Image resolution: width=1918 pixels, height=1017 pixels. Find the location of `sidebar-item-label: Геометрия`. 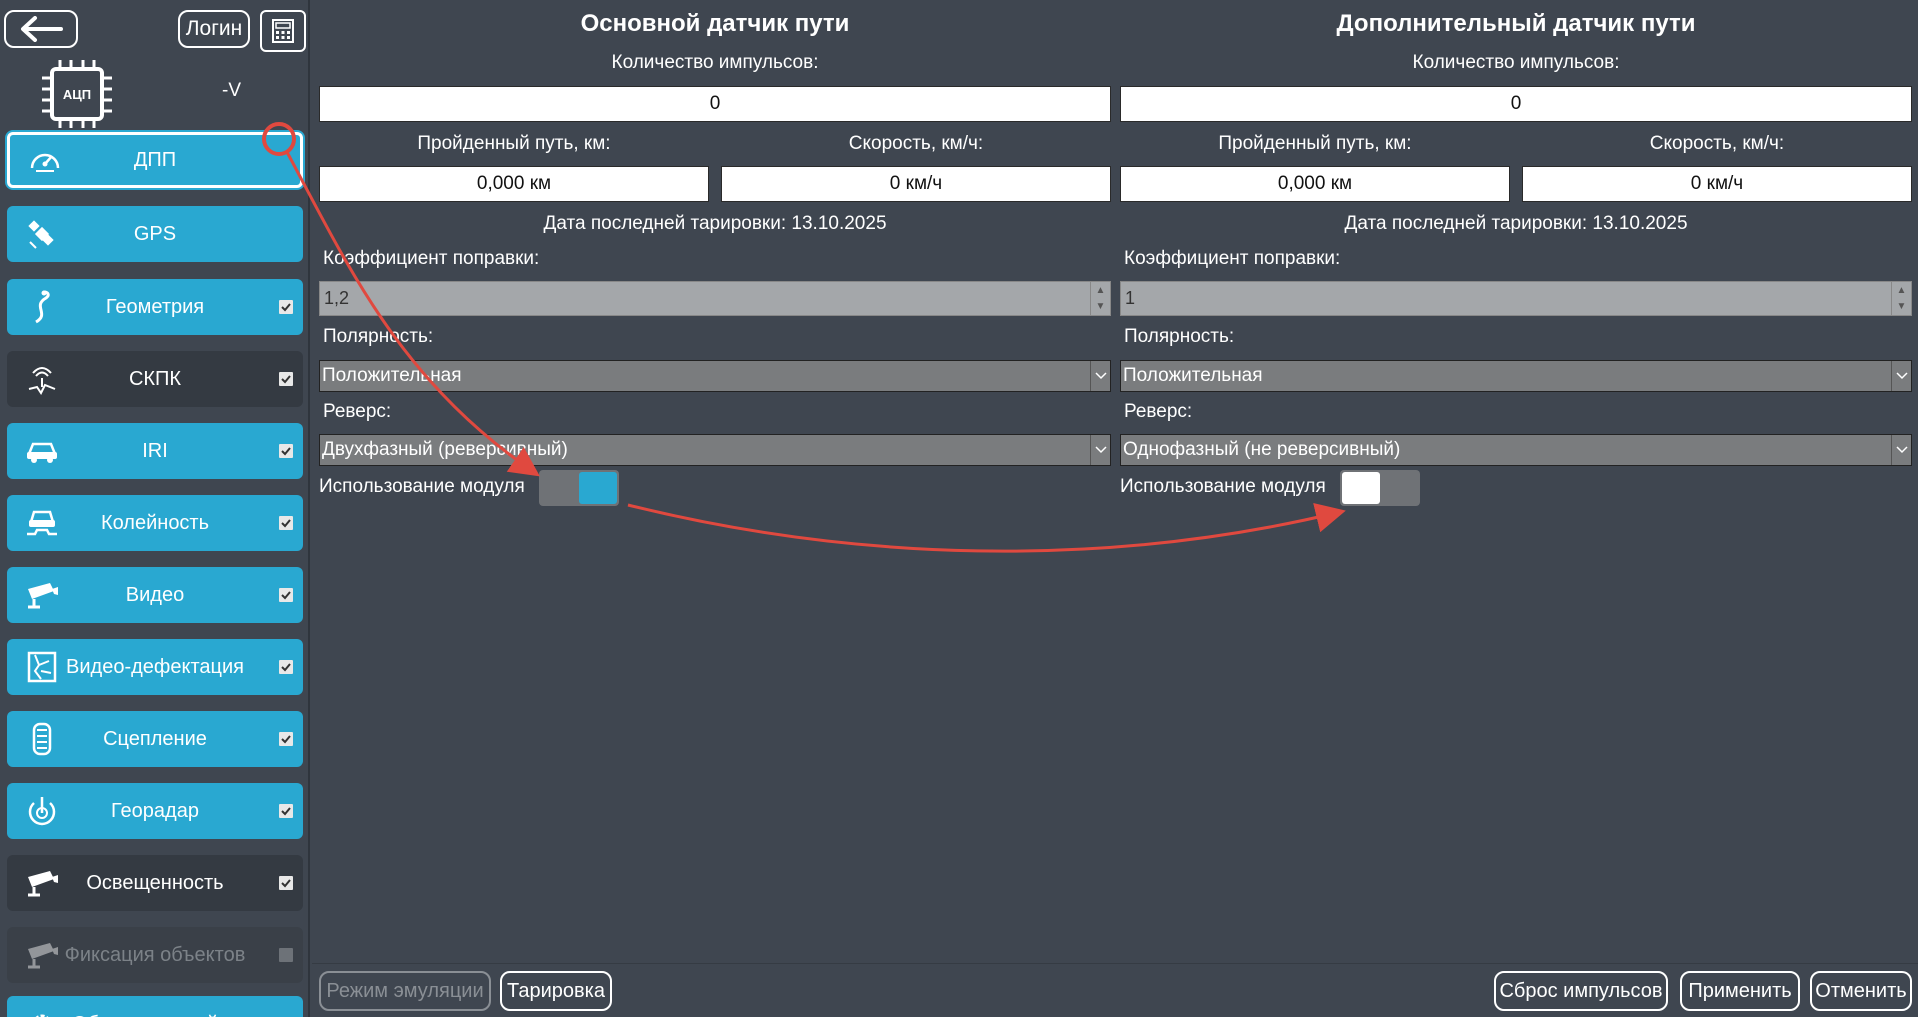

sidebar-item-label: Геометрия is located at coordinates (155, 306).